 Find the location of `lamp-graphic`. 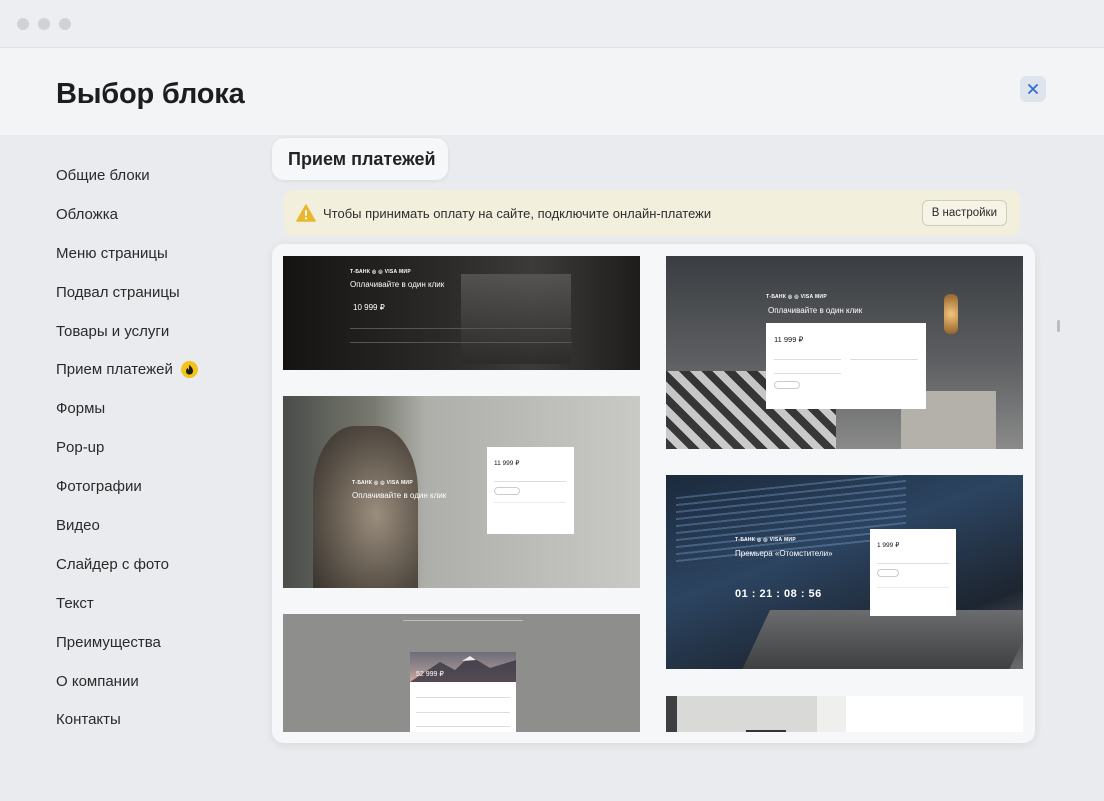

lamp-graphic is located at coordinates (951, 314).